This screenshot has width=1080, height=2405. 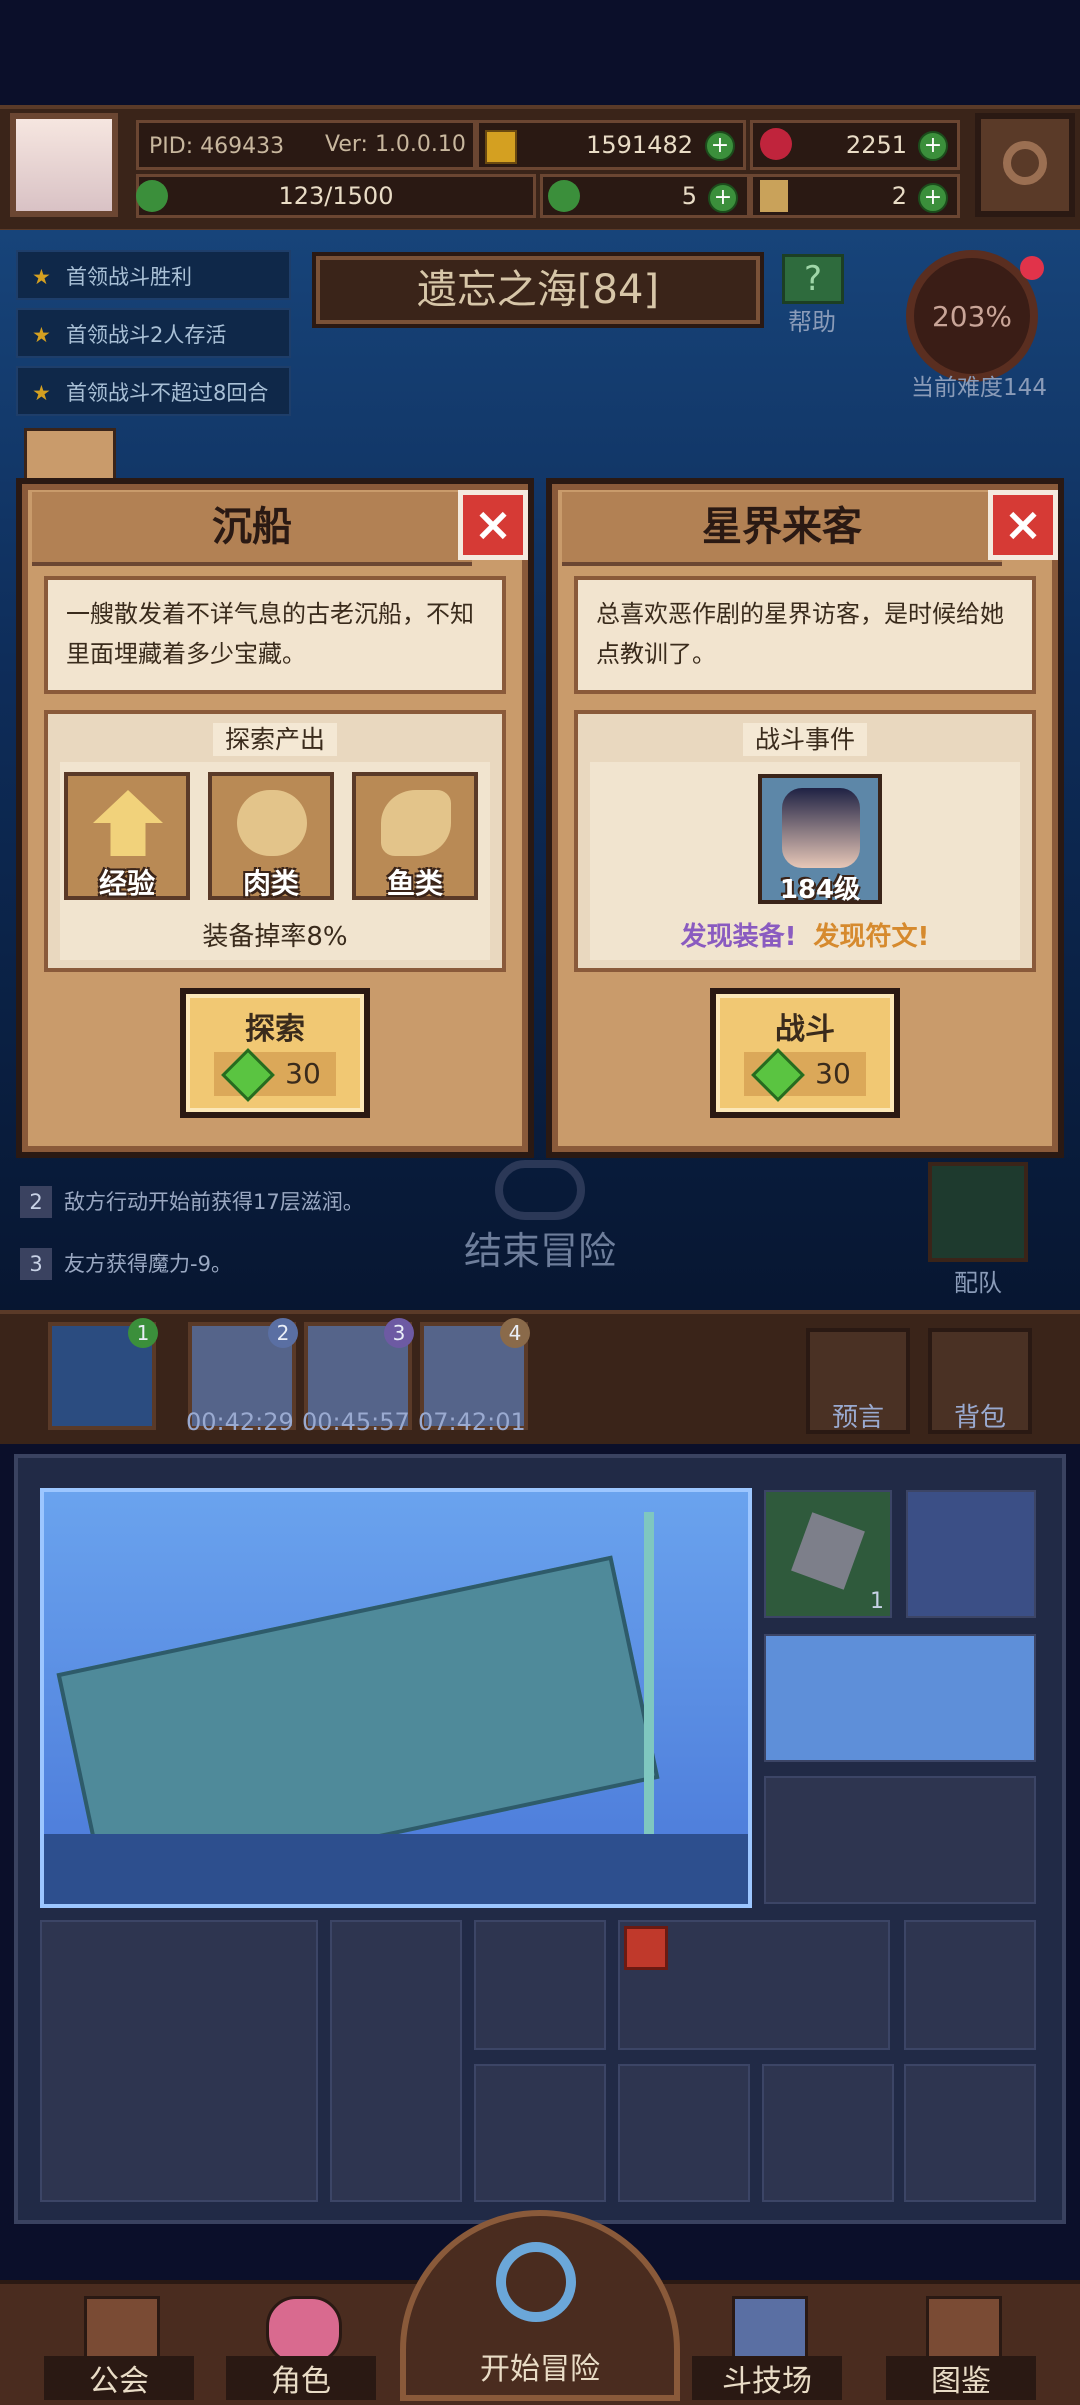 I want to click on event-description: 一艘散发着不详气息的古老沉船，不知里面埋藏着多少宝藏。, so click(x=275, y=635).